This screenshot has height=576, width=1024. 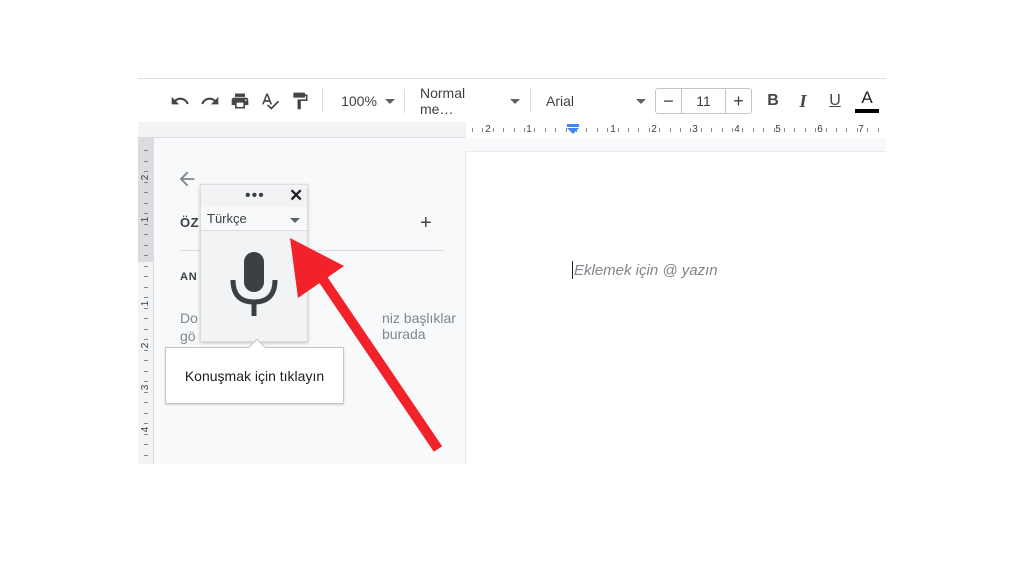 I want to click on font-select: Arial, so click(x=596, y=101).